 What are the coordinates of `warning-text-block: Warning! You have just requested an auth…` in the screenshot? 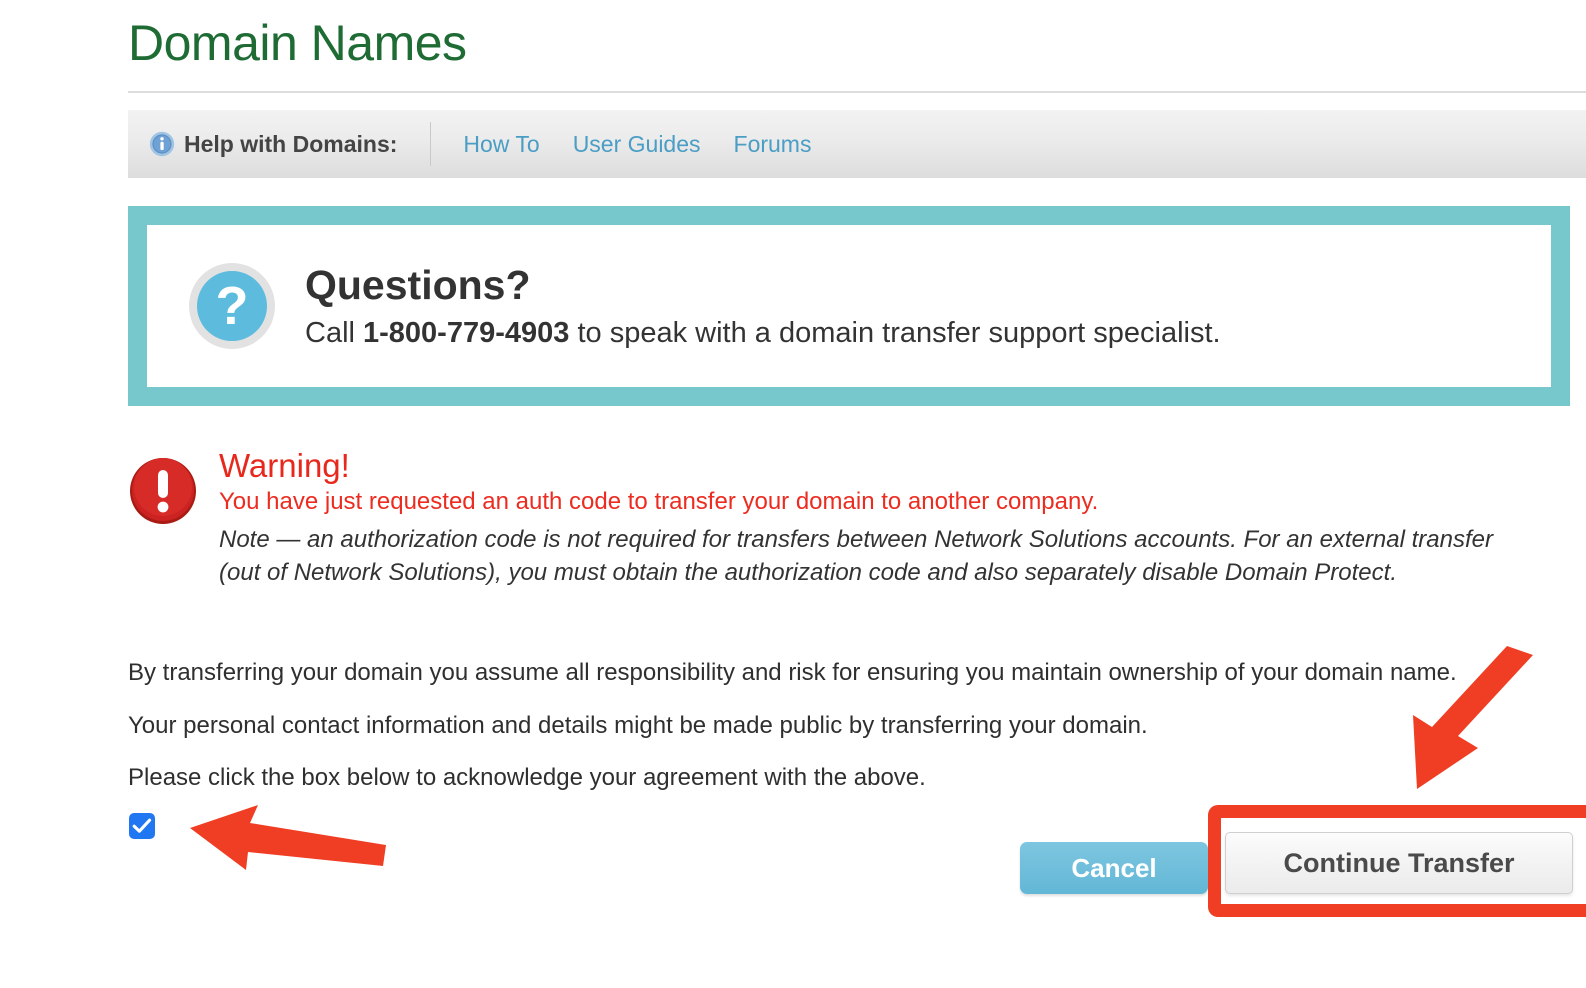 It's located at (864, 518).